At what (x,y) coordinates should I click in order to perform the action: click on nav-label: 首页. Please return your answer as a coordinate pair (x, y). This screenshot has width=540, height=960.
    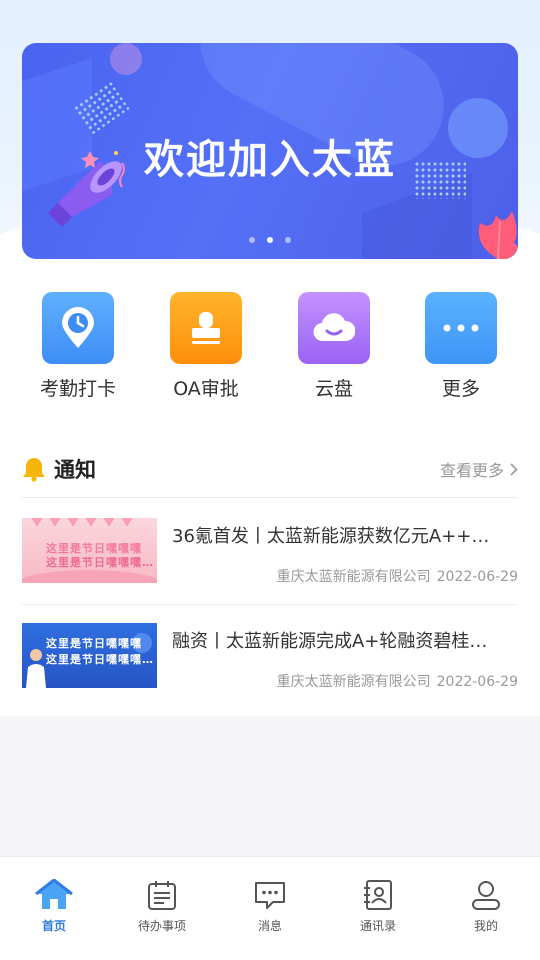
    Looking at the image, I should click on (53, 926).